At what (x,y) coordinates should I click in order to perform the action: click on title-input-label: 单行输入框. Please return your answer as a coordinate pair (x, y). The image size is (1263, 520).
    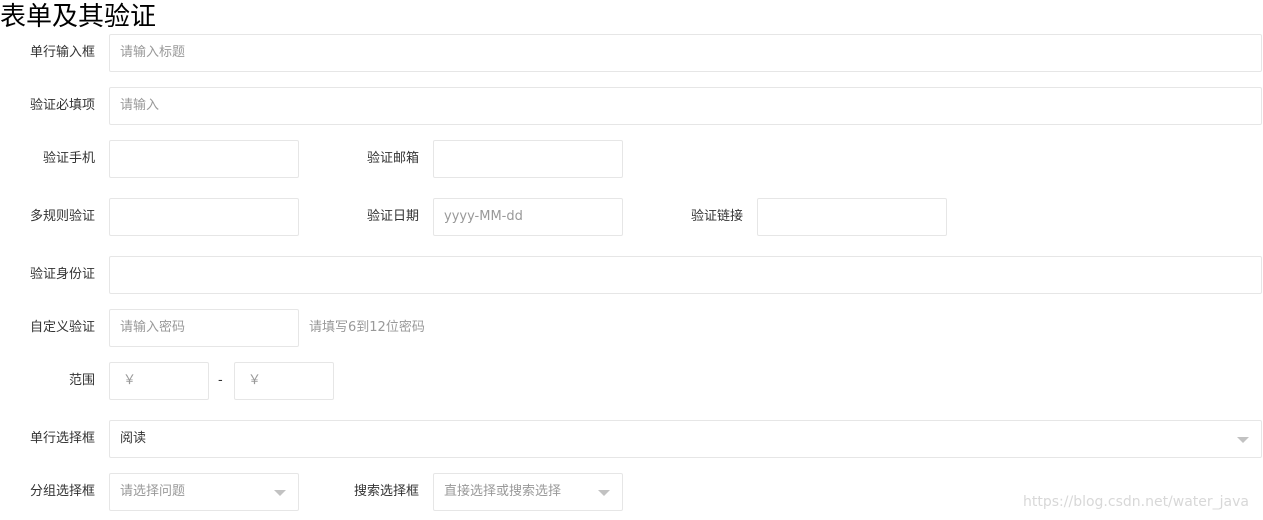
    Looking at the image, I should click on (62, 52).